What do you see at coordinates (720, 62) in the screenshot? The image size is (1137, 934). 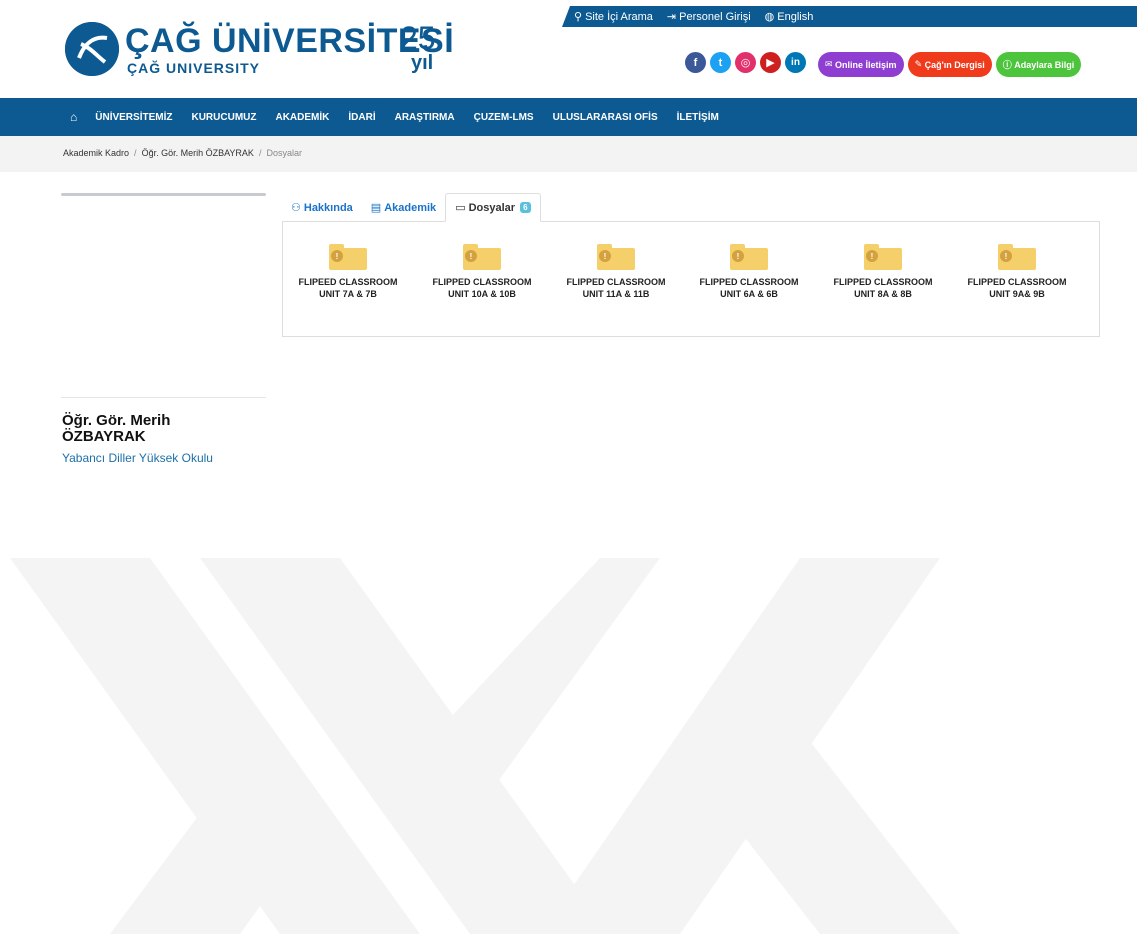 I see `twitter-icon: t` at bounding box center [720, 62].